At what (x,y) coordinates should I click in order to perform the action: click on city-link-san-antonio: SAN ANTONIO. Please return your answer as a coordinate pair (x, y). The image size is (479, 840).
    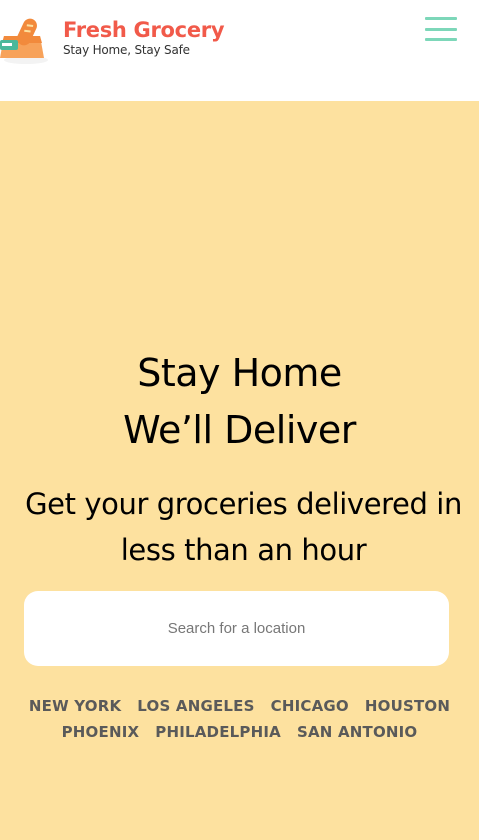
    Looking at the image, I should click on (357, 732).